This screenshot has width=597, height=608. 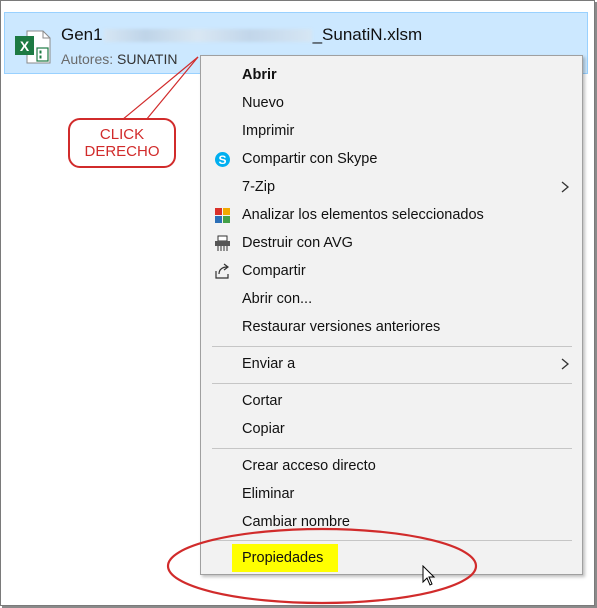 What do you see at coordinates (262, 401) in the screenshot?
I see `menu-item-label: Cortar` at bounding box center [262, 401].